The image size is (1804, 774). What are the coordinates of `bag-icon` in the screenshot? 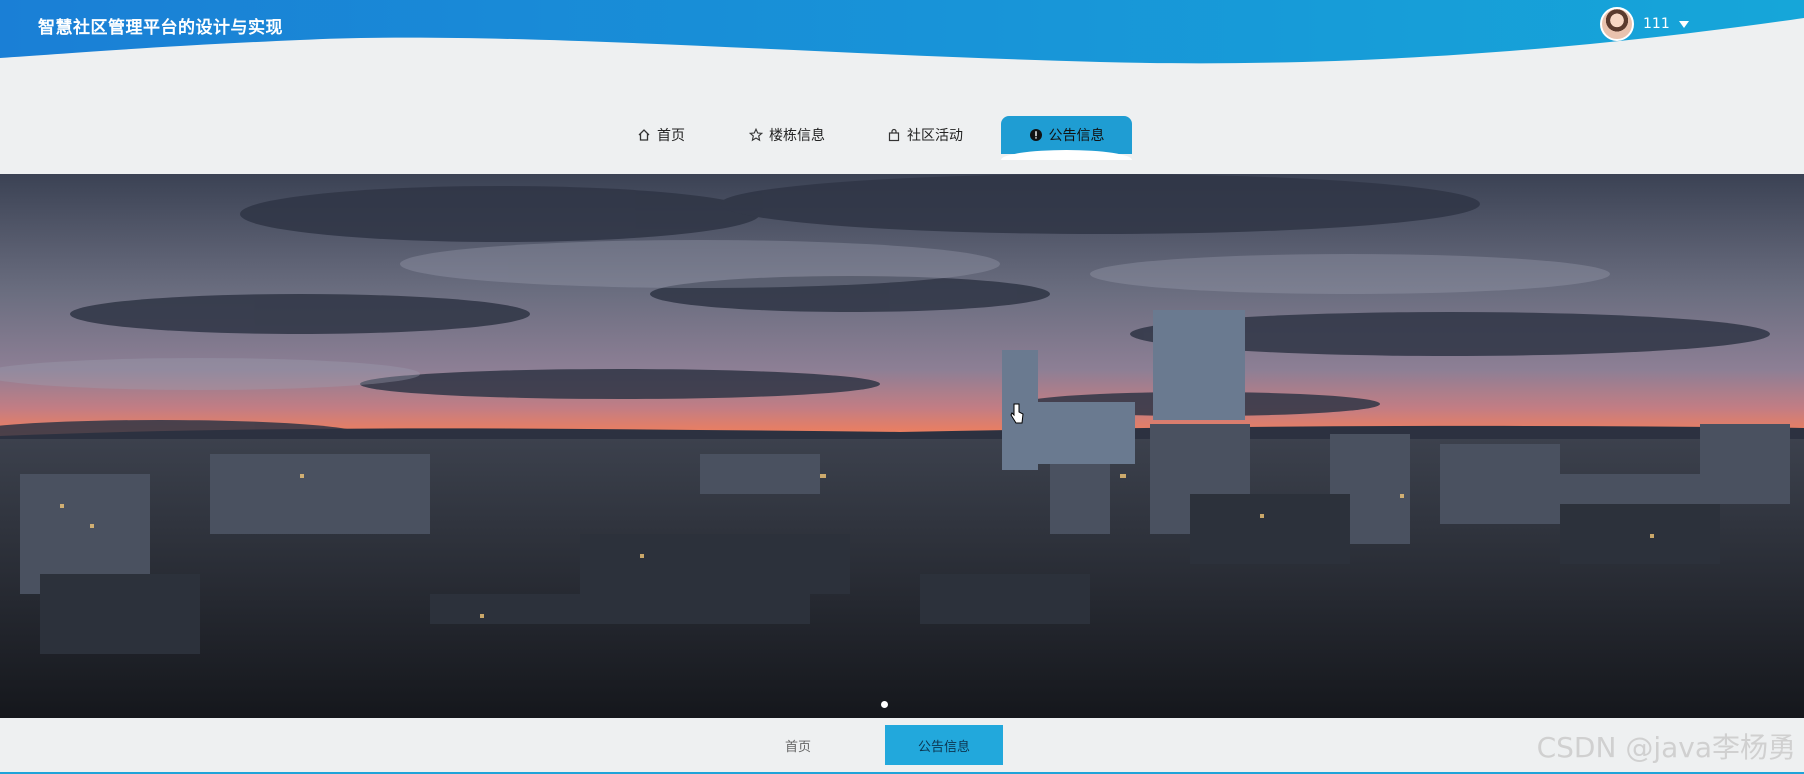 It's located at (894, 135).